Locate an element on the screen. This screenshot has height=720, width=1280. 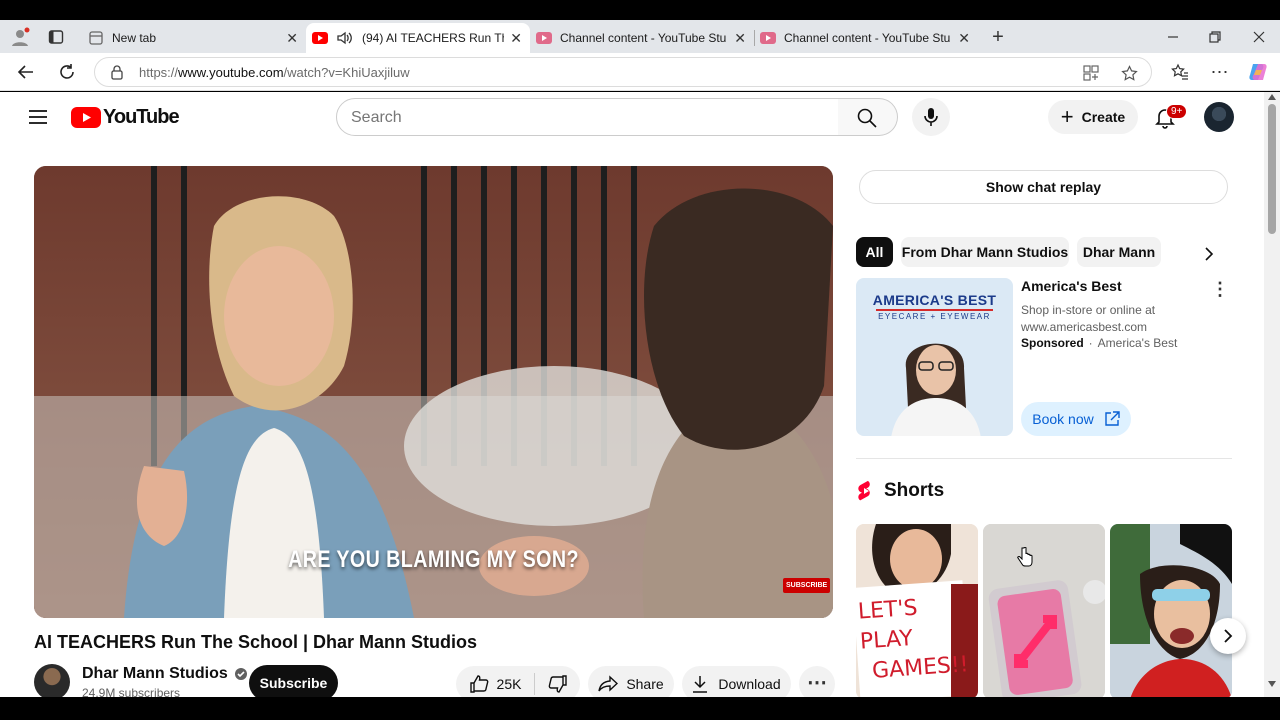
thumbs-down-icon is located at coordinates (557, 684).